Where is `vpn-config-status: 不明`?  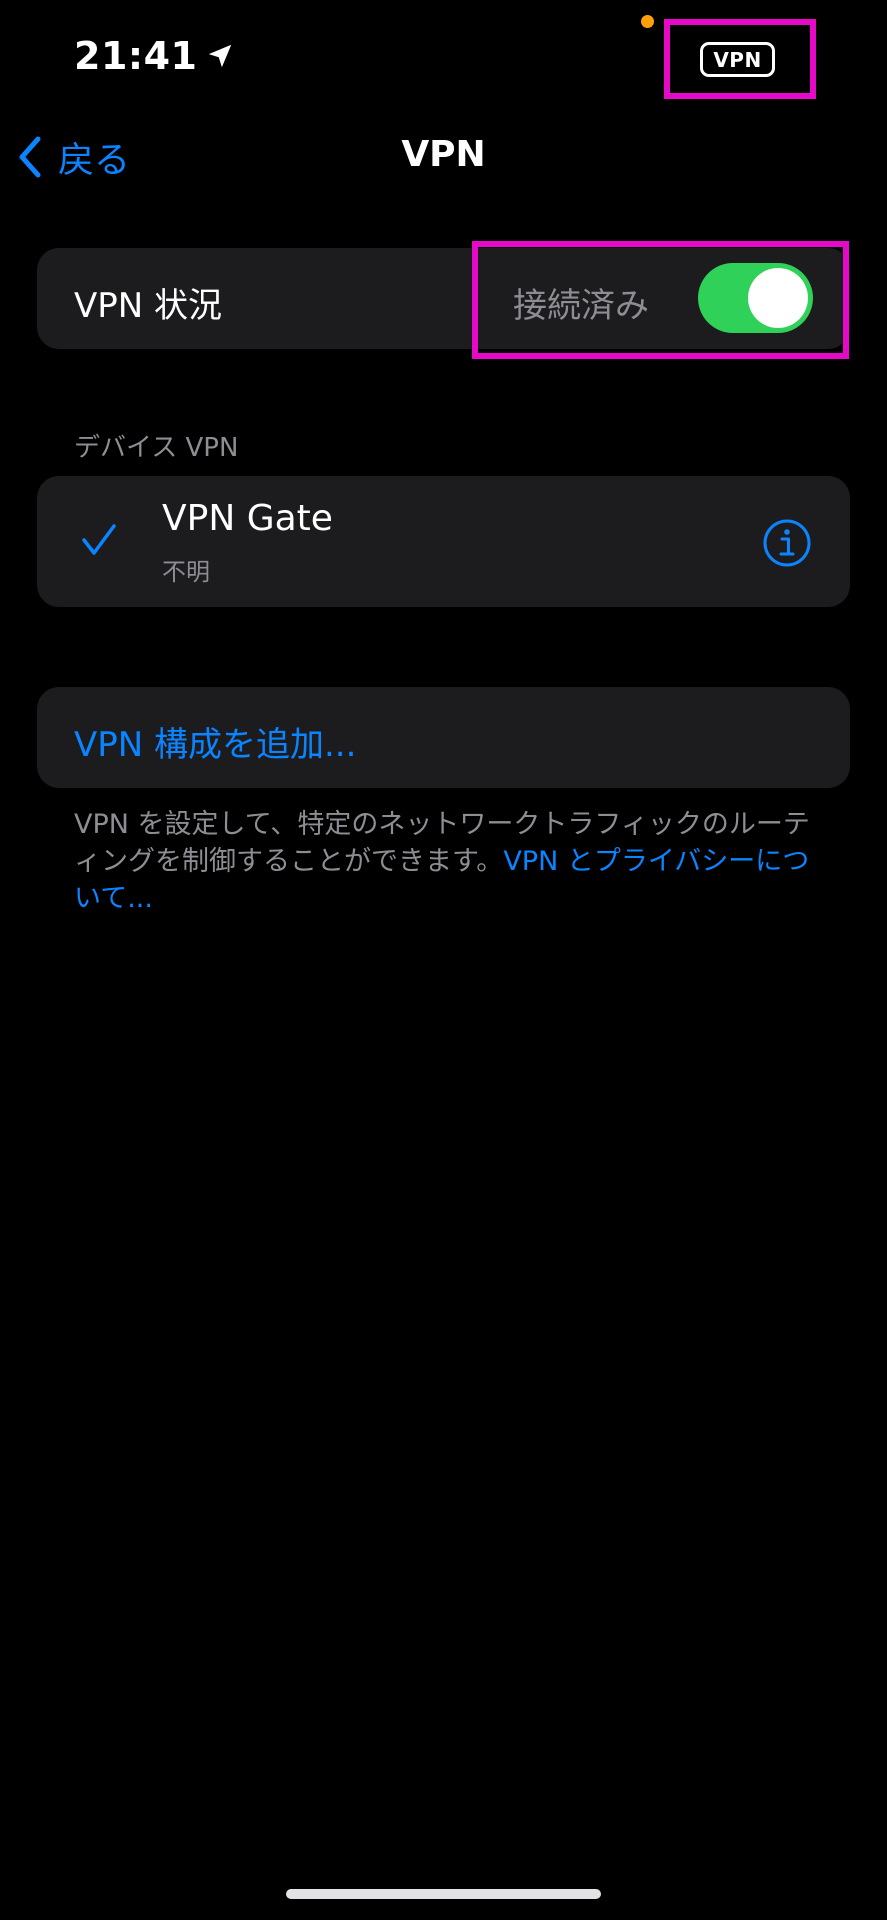 vpn-config-status: 不明 is located at coordinates (186, 572).